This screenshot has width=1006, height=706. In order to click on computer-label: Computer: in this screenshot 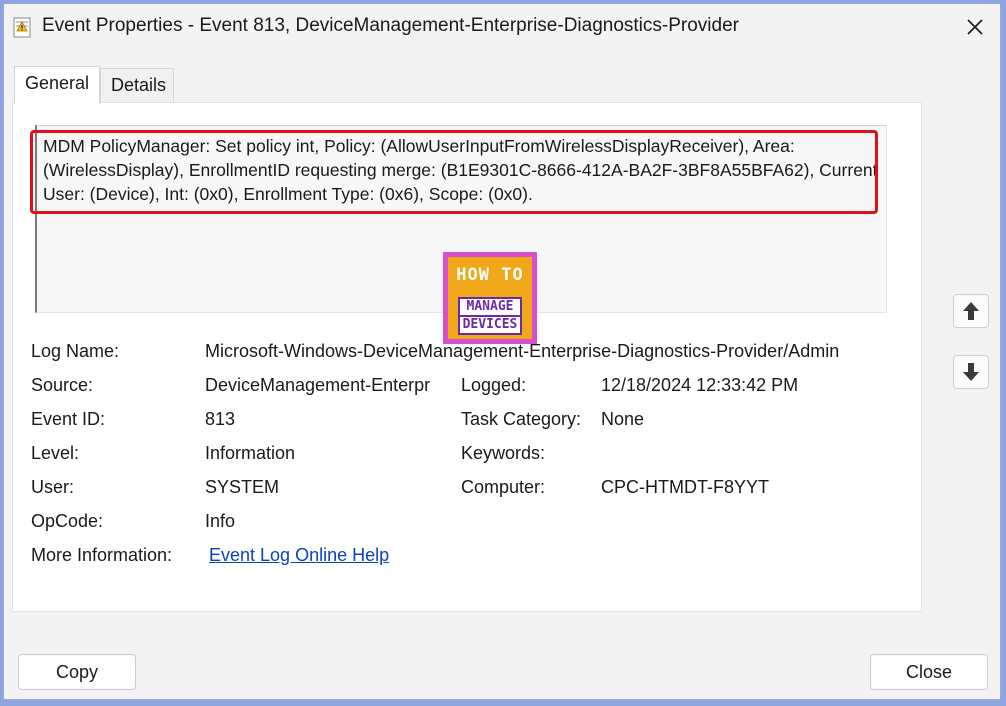, I will do `click(503, 487)`.